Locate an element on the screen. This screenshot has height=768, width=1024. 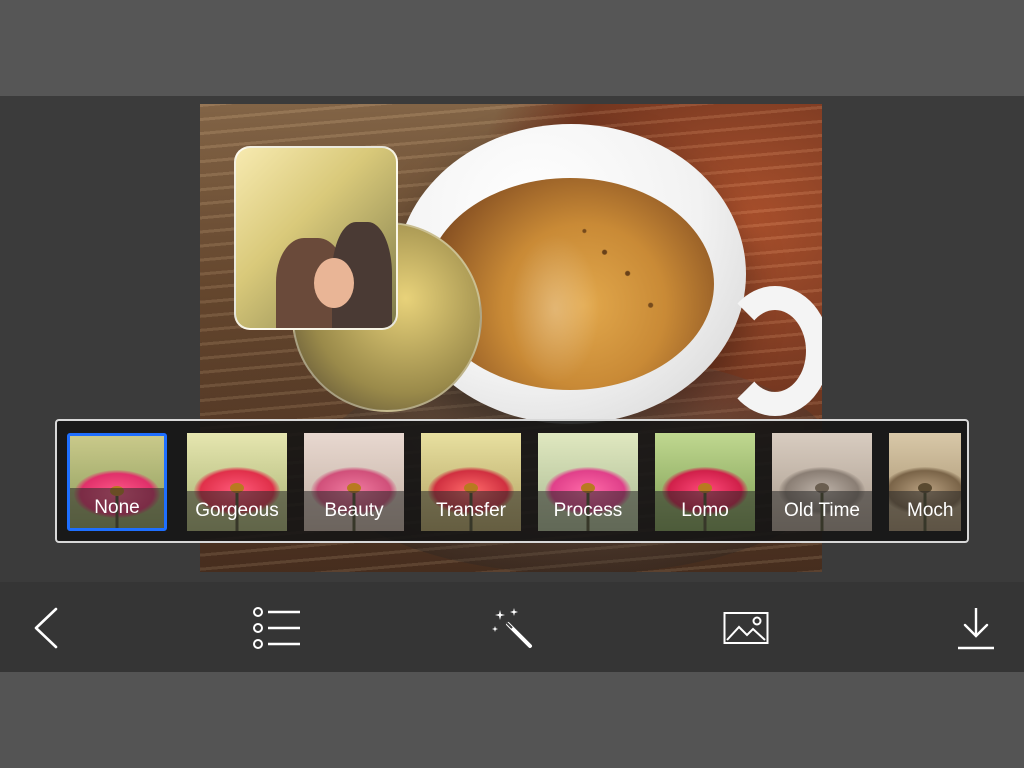
filter-item-beauty: Beauty is located at coordinates (354, 482).